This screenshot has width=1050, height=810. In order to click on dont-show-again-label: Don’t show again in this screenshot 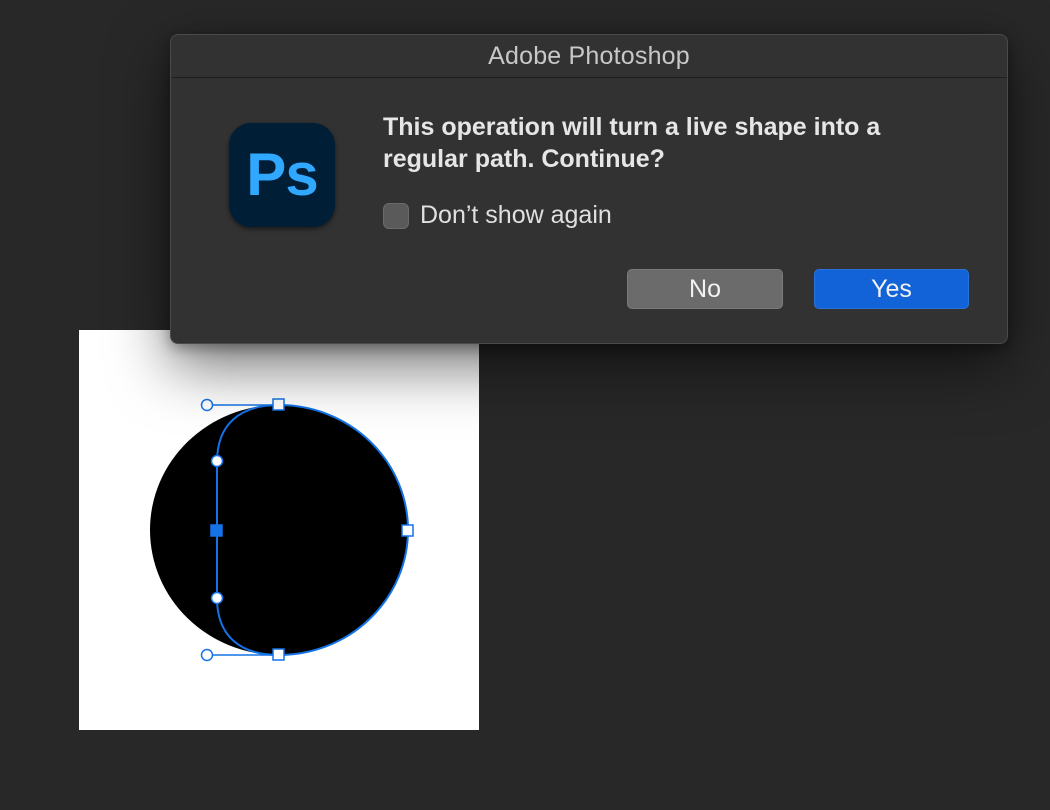, I will do `click(516, 215)`.